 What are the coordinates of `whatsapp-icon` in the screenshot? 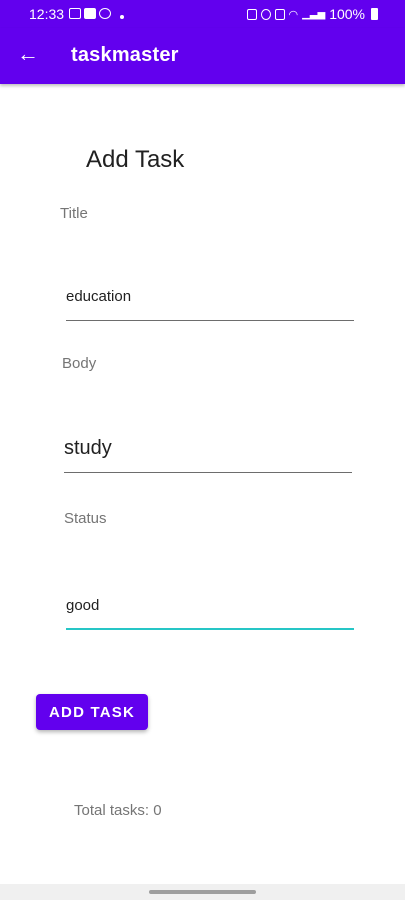 It's located at (105, 13).